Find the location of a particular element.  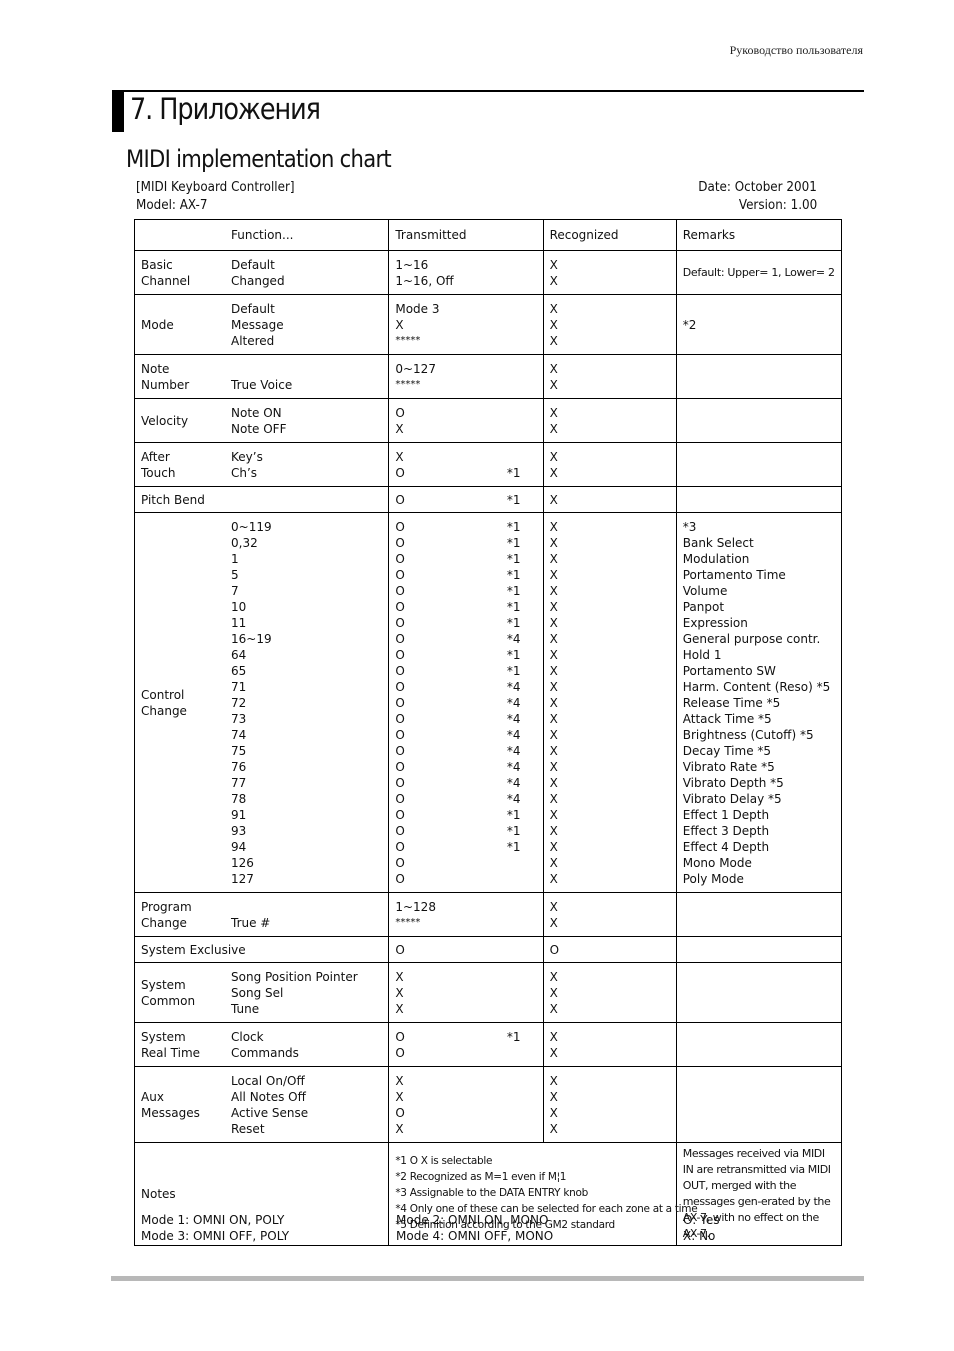

remarks-cell: Default: Upper= 1, Lower= 2 is located at coordinates (759, 272).